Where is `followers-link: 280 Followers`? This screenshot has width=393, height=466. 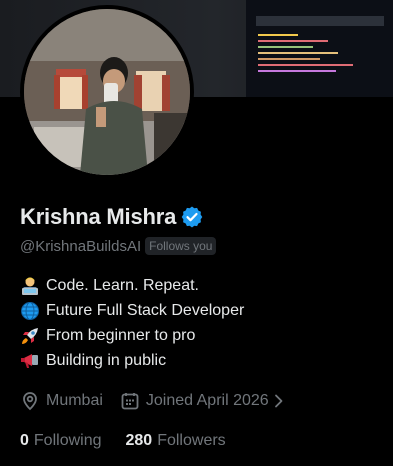
followers-link: 280 Followers is located at coordinates (176, 441).